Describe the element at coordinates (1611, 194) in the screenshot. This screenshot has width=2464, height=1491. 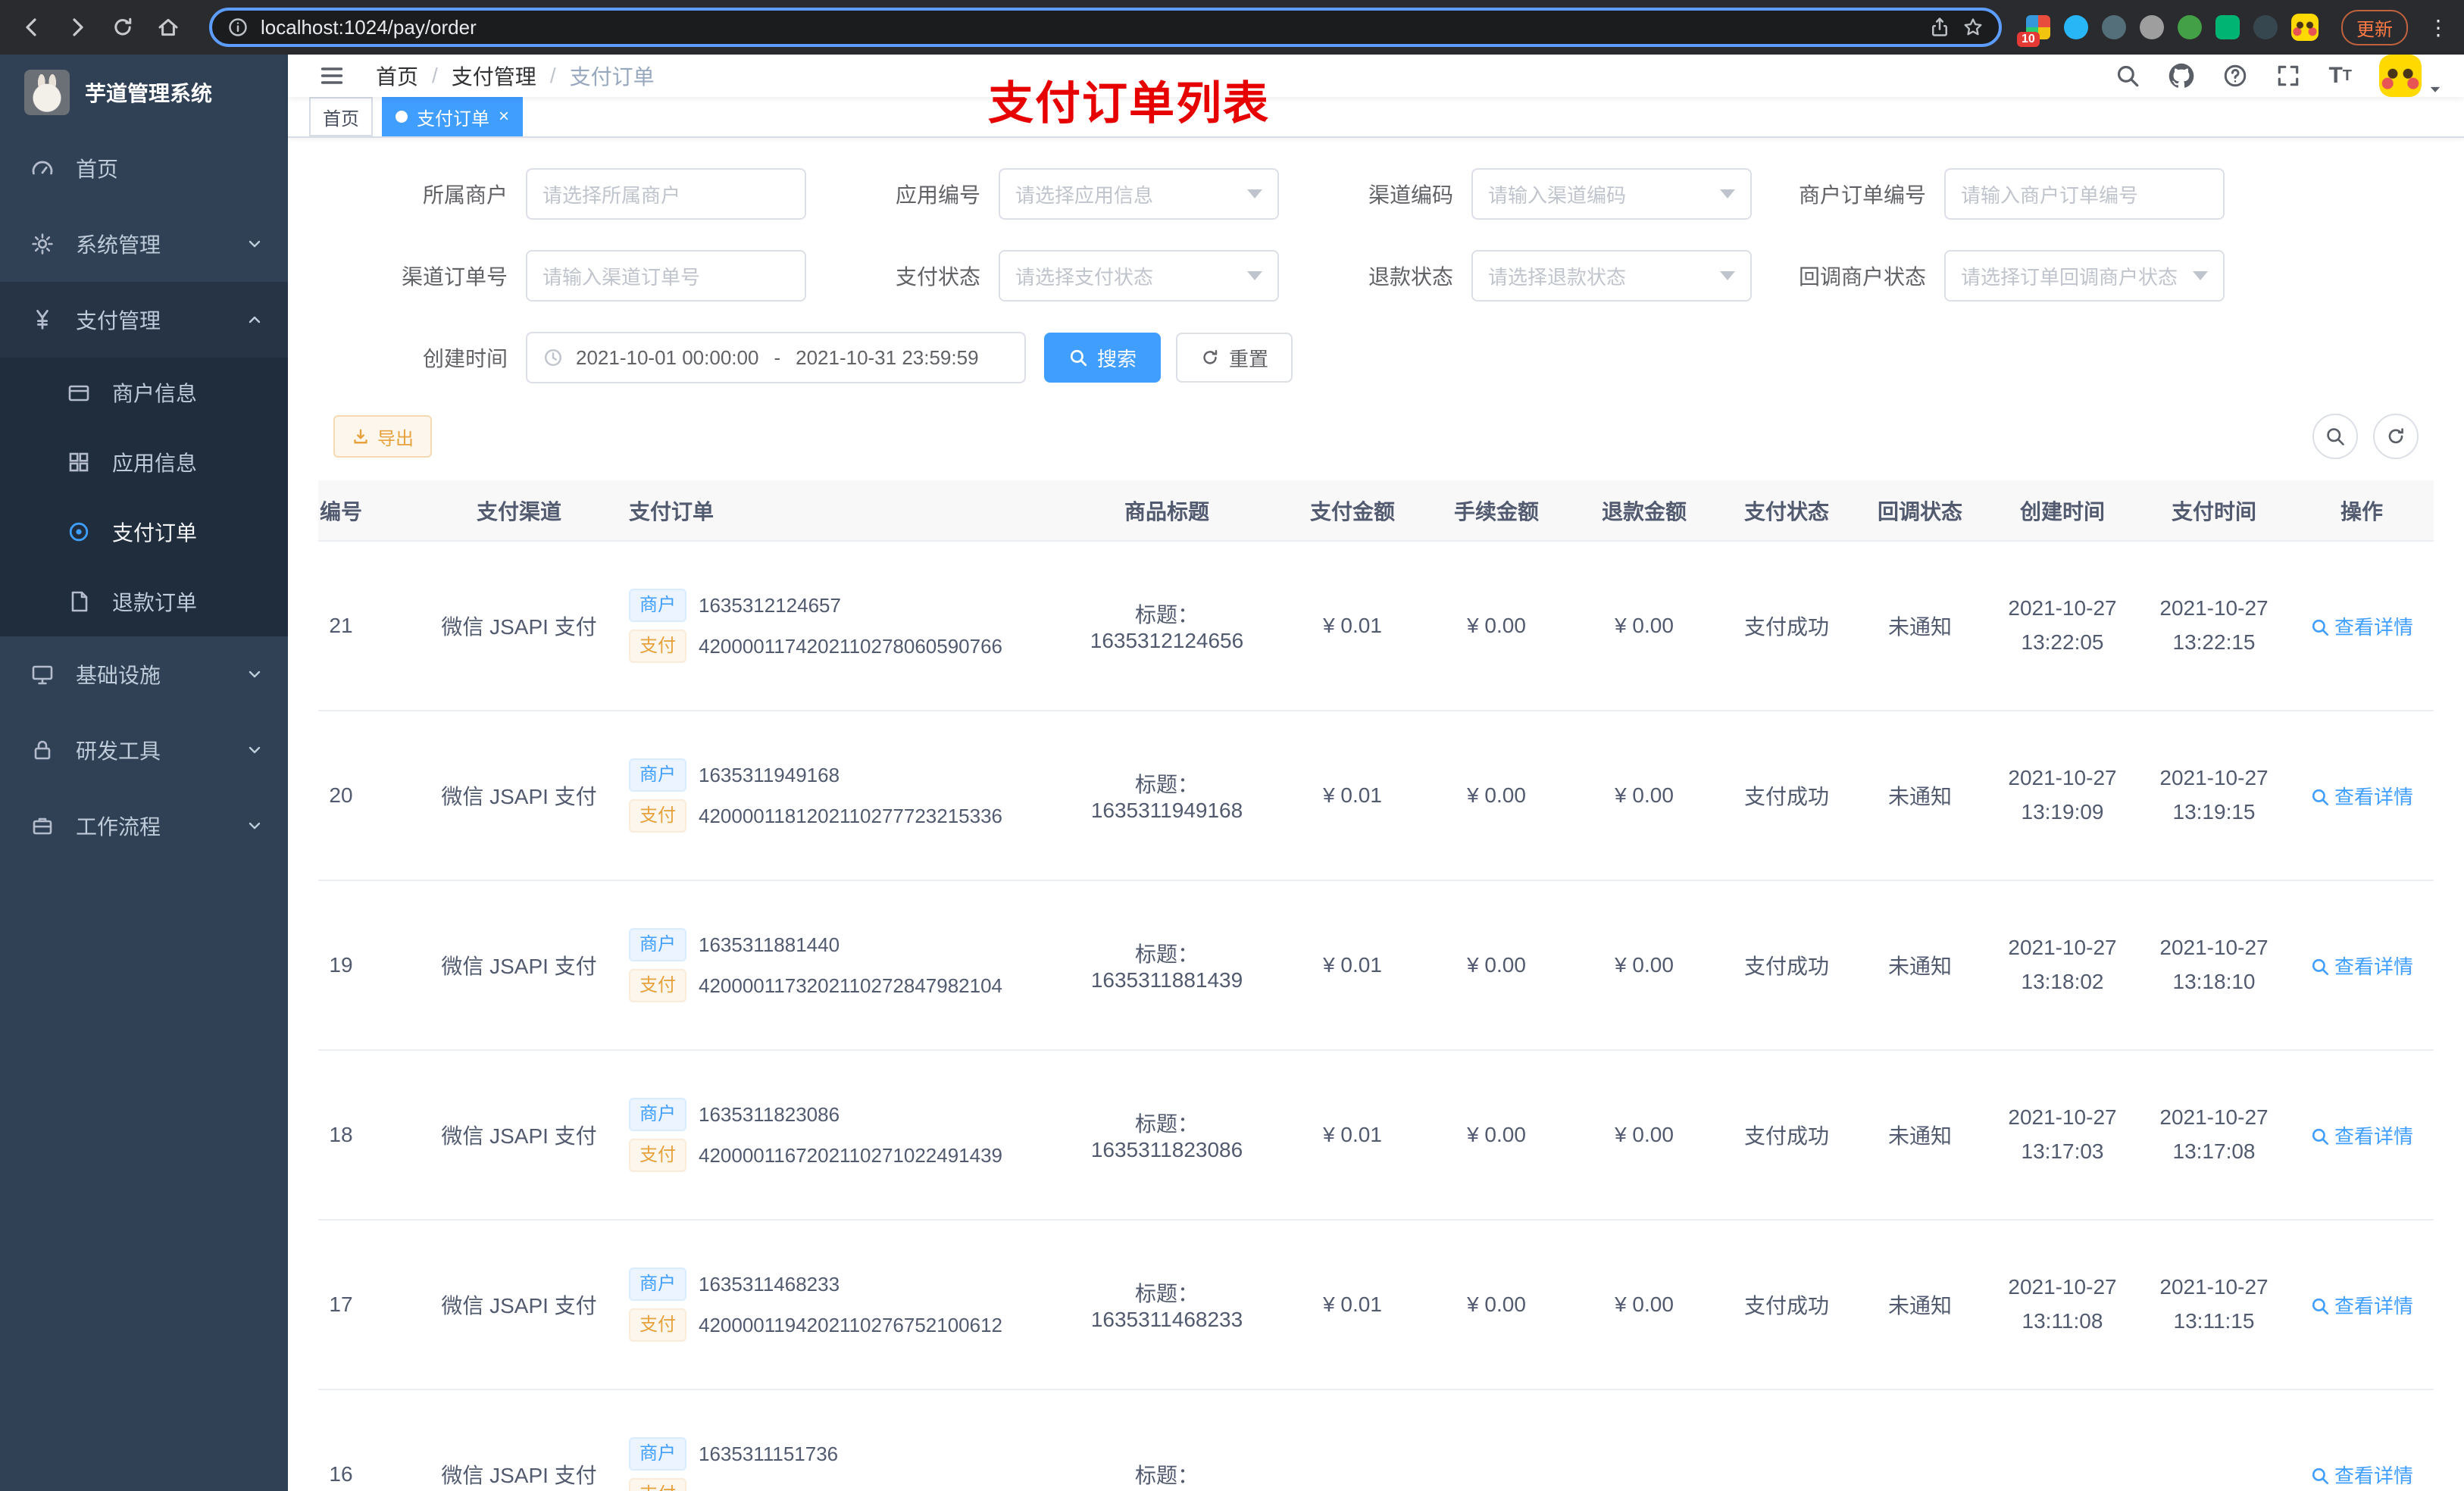
I see `filter-field-input: 请输入渠道编码` at that location.